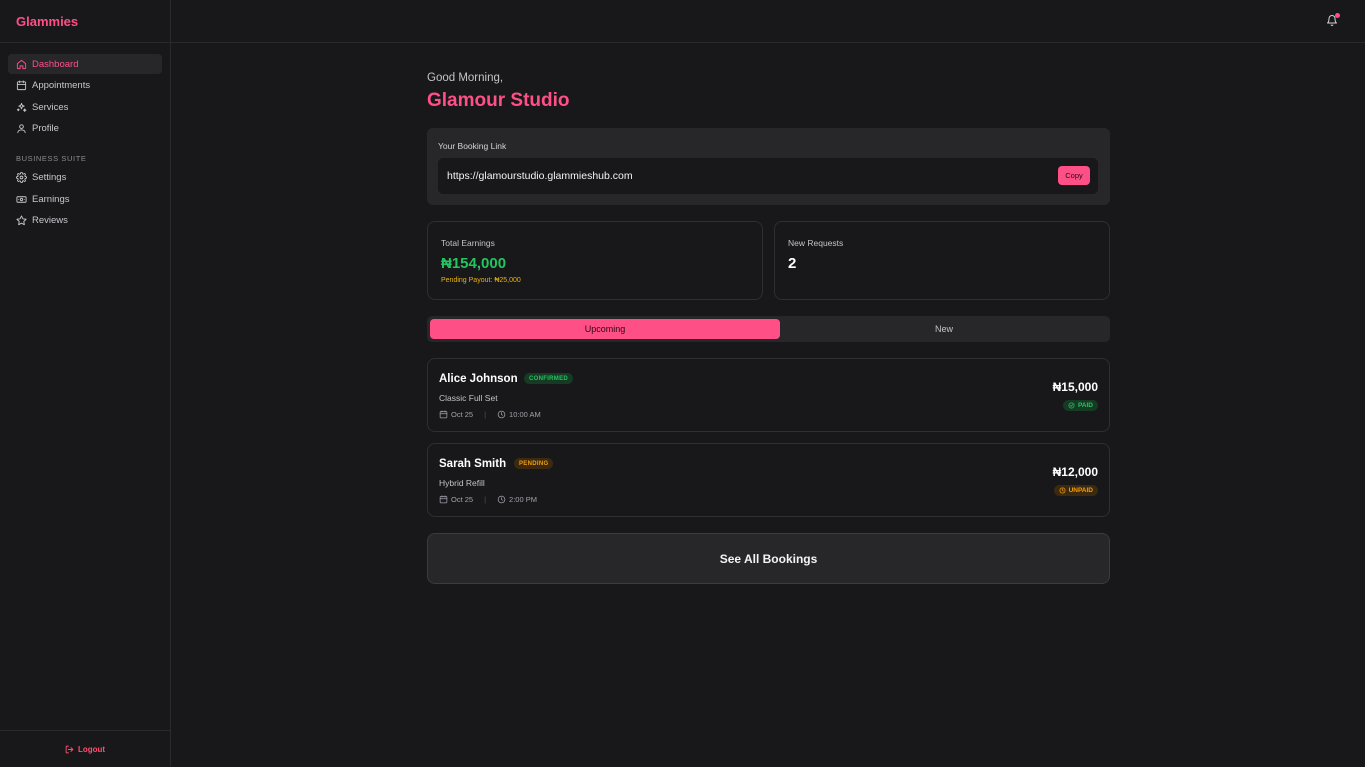 This screenshot has height=767, width=1365. I want to click on client-name: Sarah Smith, so click(473, 464).